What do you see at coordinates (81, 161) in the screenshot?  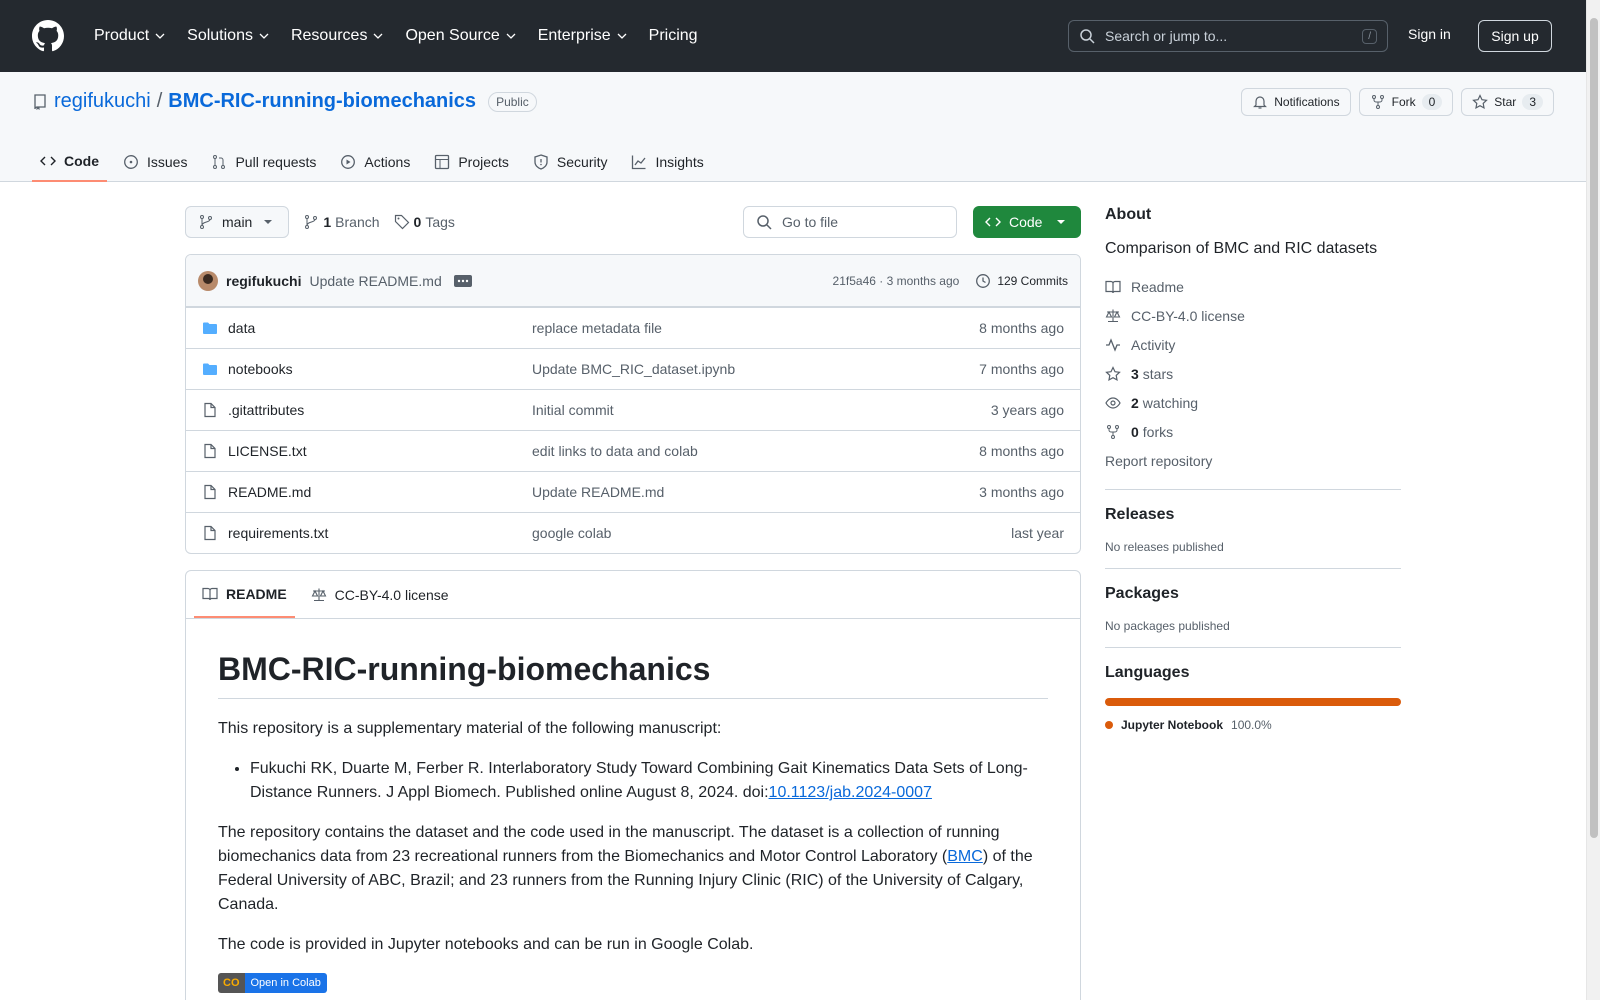 I see `tab-label: Code` at bounding box center [81, 161].